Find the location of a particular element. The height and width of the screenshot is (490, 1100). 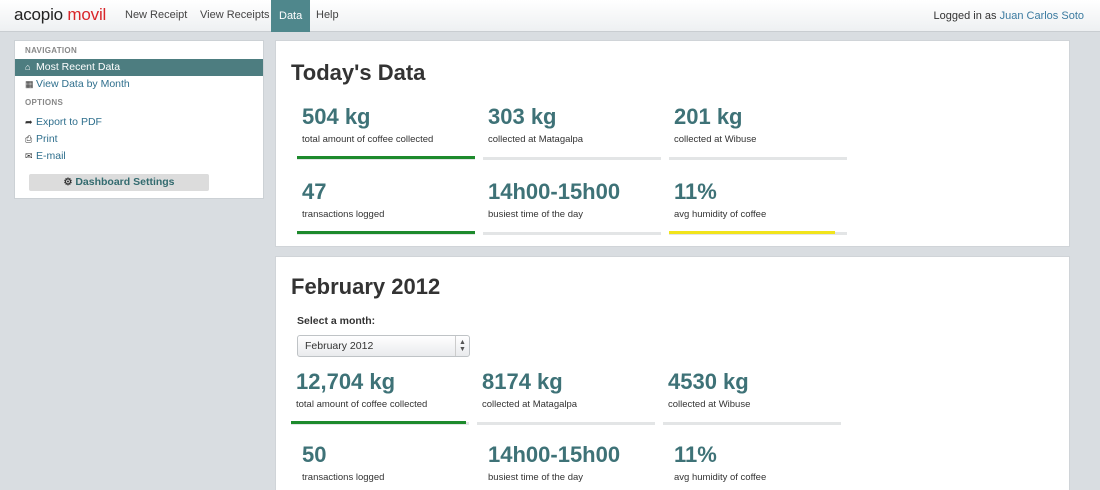

month-select: February 2012 ▲ ▼ is located at coordinates (383, 346).